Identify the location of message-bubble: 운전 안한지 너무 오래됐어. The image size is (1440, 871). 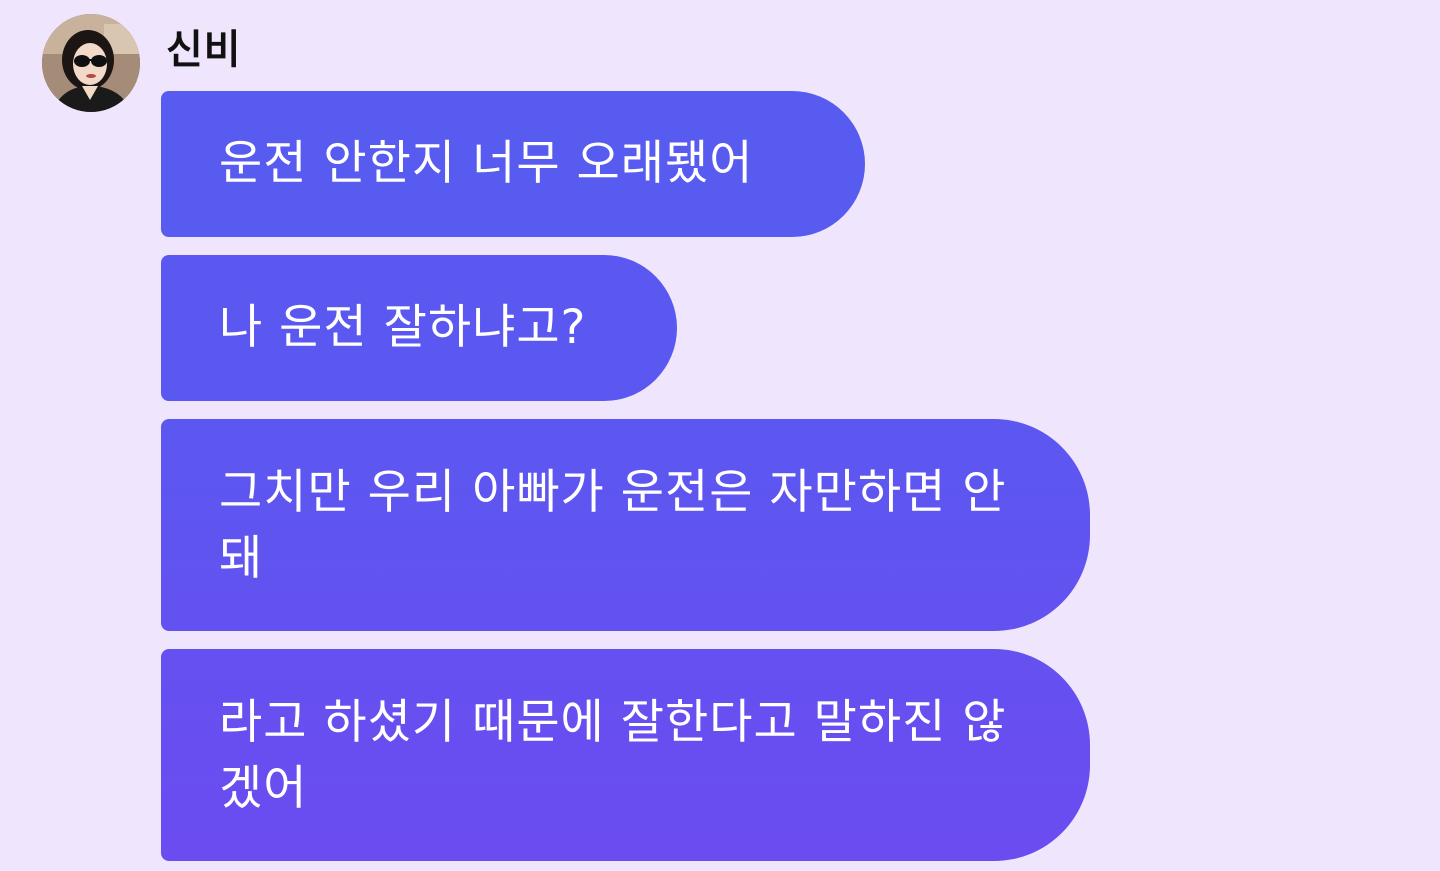
(513, 164).